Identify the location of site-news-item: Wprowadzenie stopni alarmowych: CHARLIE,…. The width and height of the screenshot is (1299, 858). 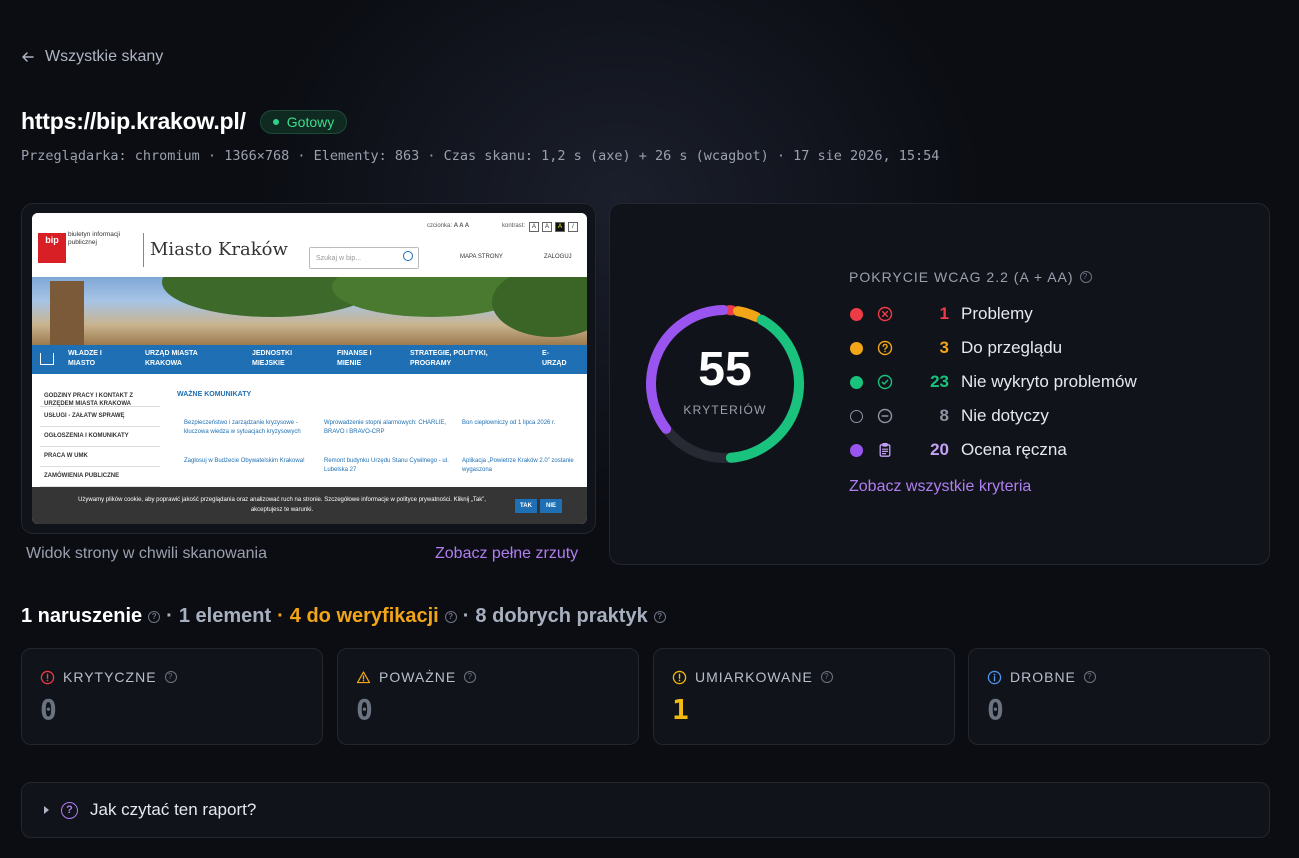
(385, 427).